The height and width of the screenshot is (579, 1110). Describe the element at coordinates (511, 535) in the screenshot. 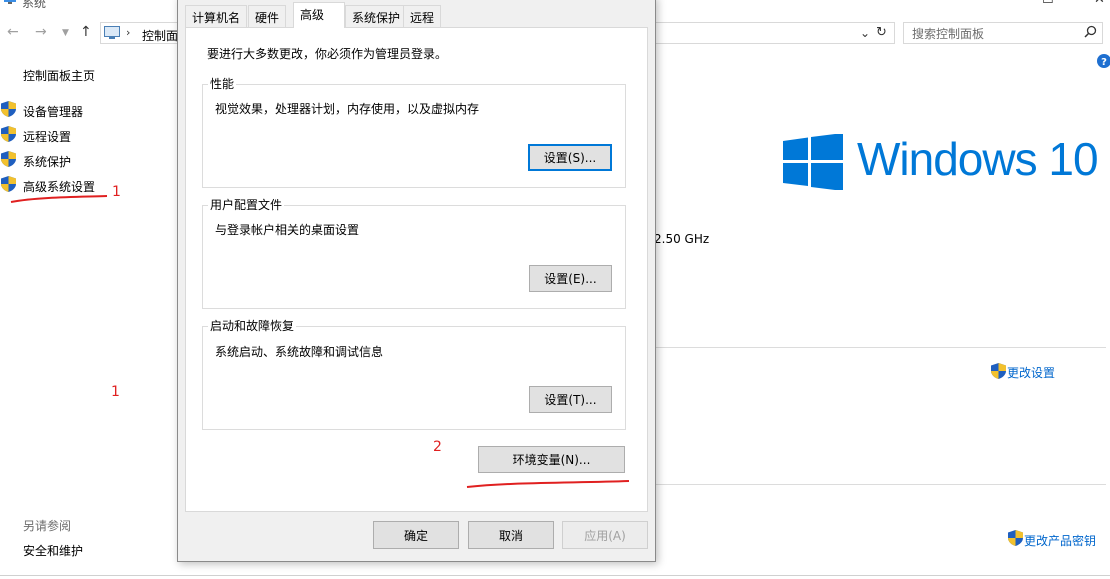

I see `cancel-button: 取消` at that location.